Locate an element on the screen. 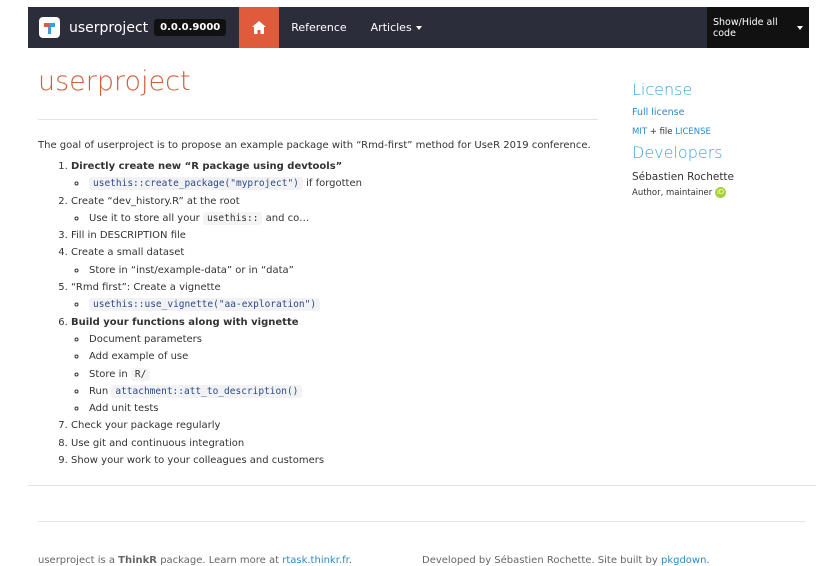  nav-articles-label: Articles is located at coordinates (391, 27).